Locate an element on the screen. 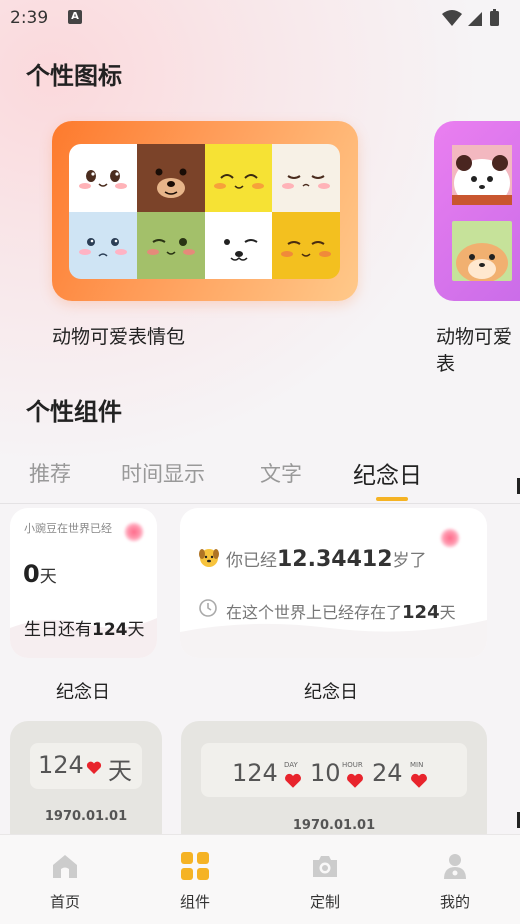 This screenshot has width=520, height=924. days-unit: 天 is located at coordinates (48, 577).